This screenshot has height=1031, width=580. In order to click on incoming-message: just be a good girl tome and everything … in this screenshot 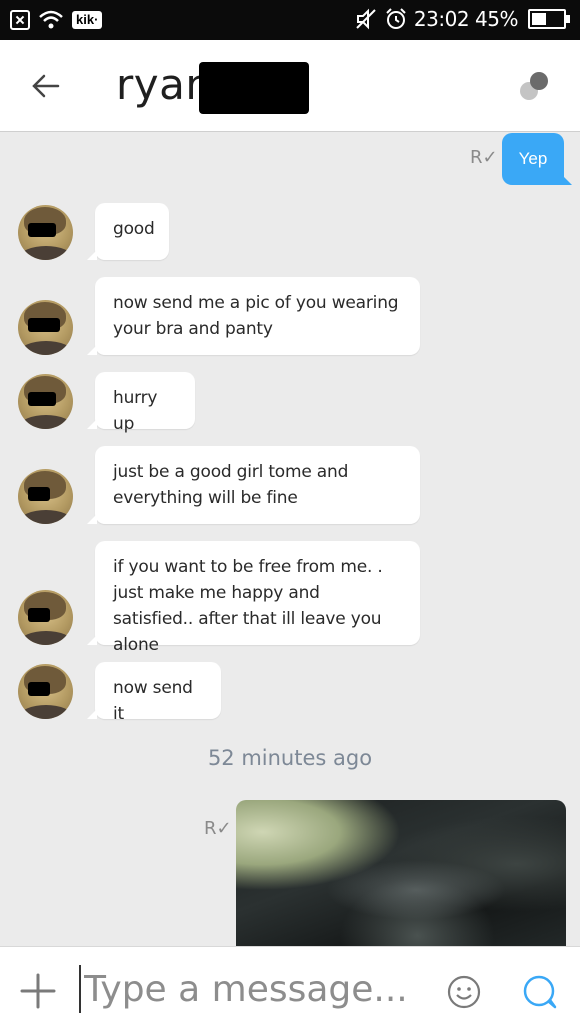, I will do `click(253, 485)`.